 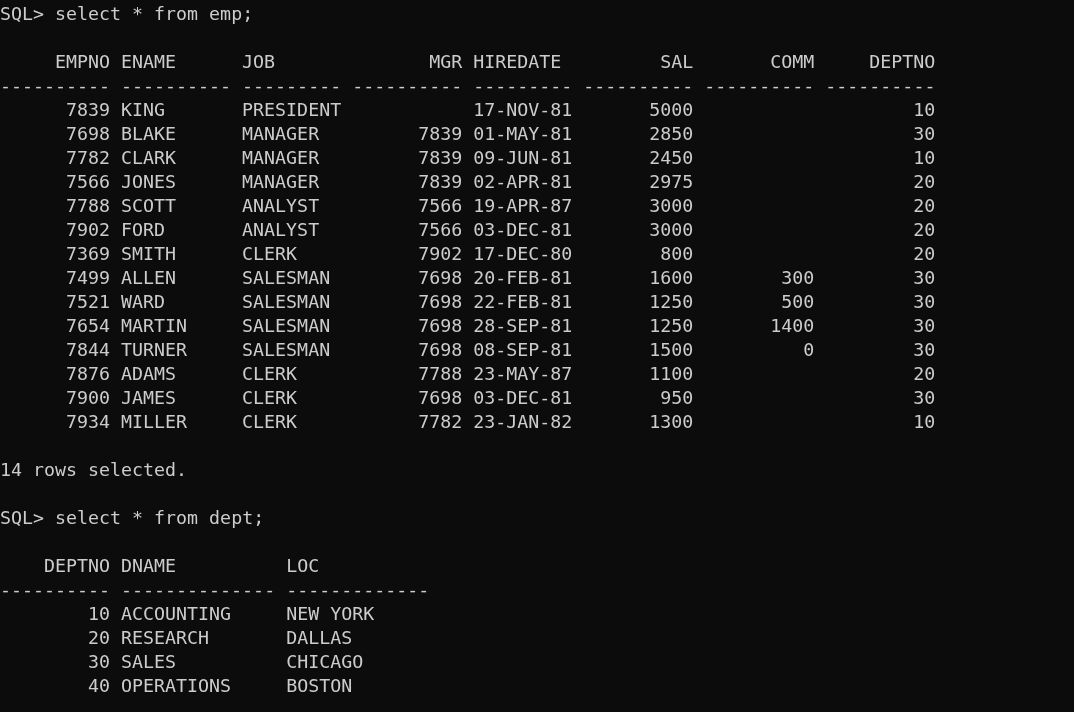 What do you see at coordinates (149, 134) in the screenshot?
I see `table-cell: BLAKE` at bounding box center [149, 134].